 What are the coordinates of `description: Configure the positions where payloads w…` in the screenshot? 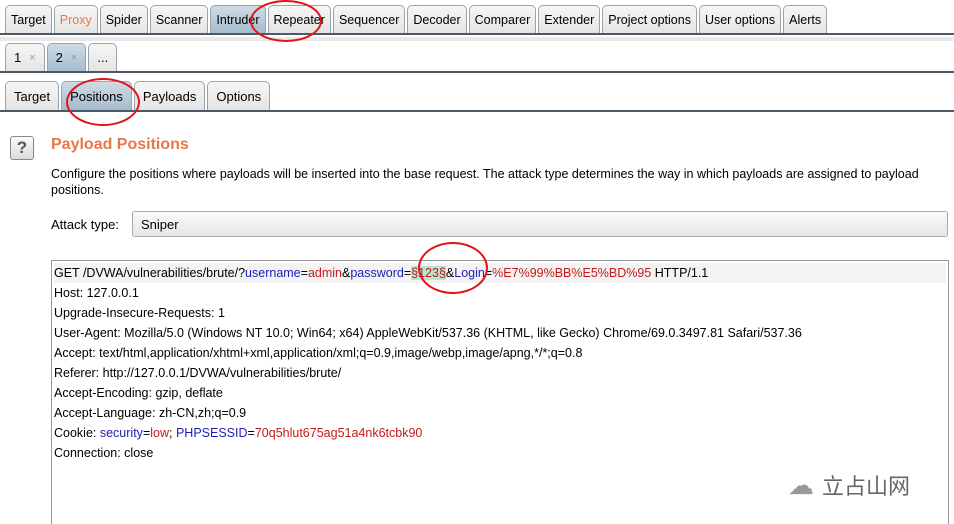 It's located at (485, 182).